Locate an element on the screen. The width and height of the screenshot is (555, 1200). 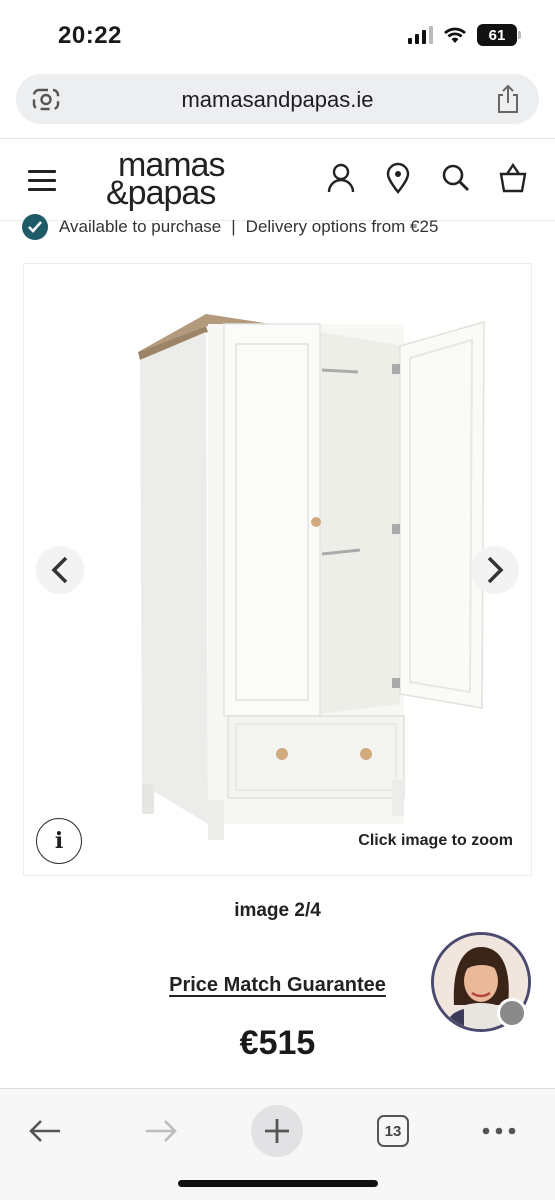
arrow-left-icon is located at coordinates (44, 1131).